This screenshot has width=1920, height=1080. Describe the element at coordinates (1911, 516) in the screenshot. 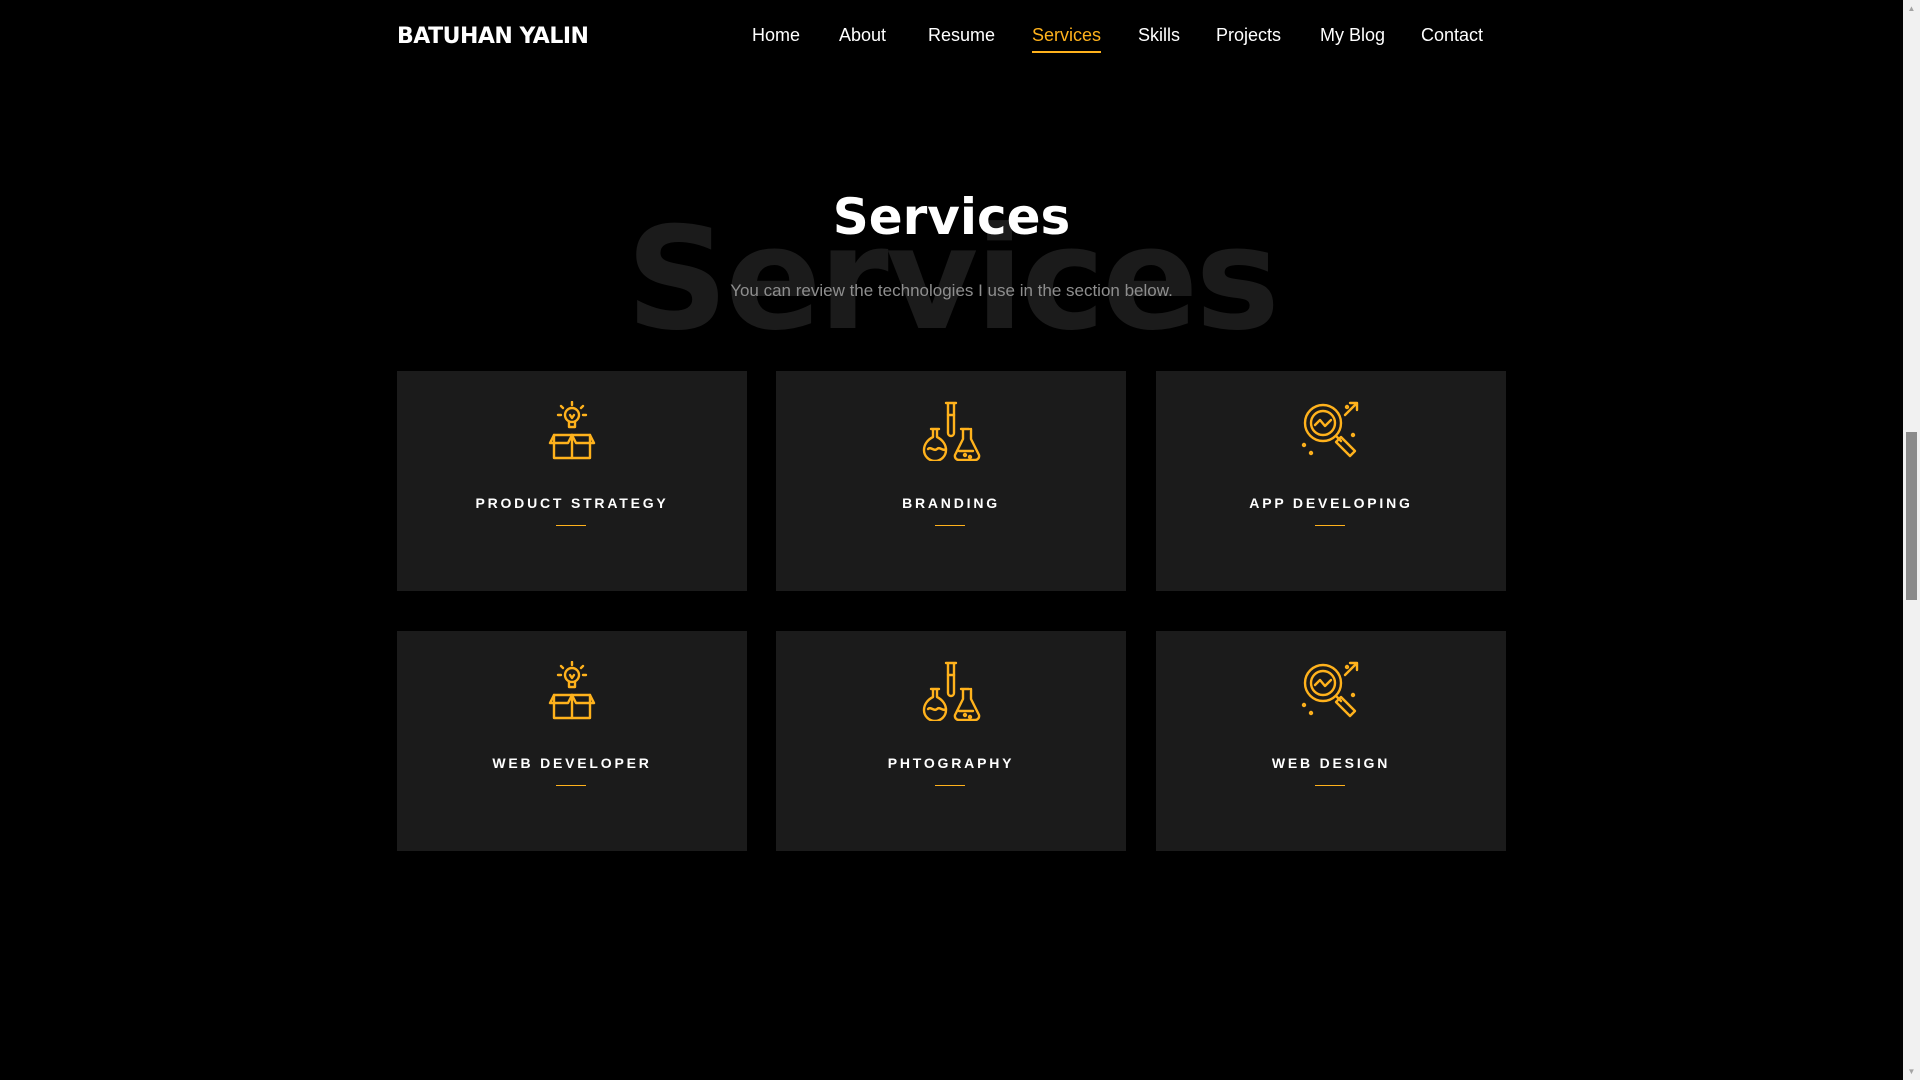

I see `scrollbar-thumb` at that location.